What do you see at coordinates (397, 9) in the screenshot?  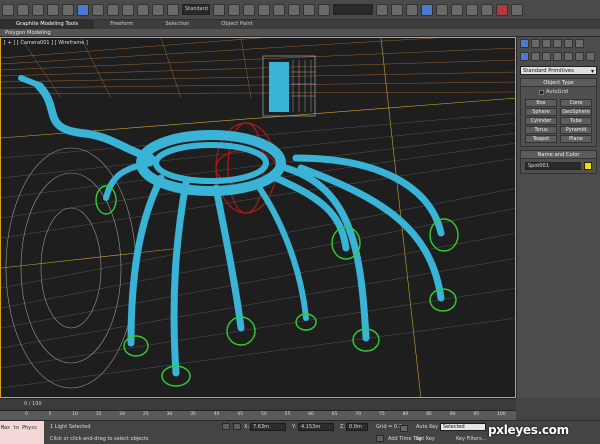 I see `align-icon` at bounding box center [397, 9].